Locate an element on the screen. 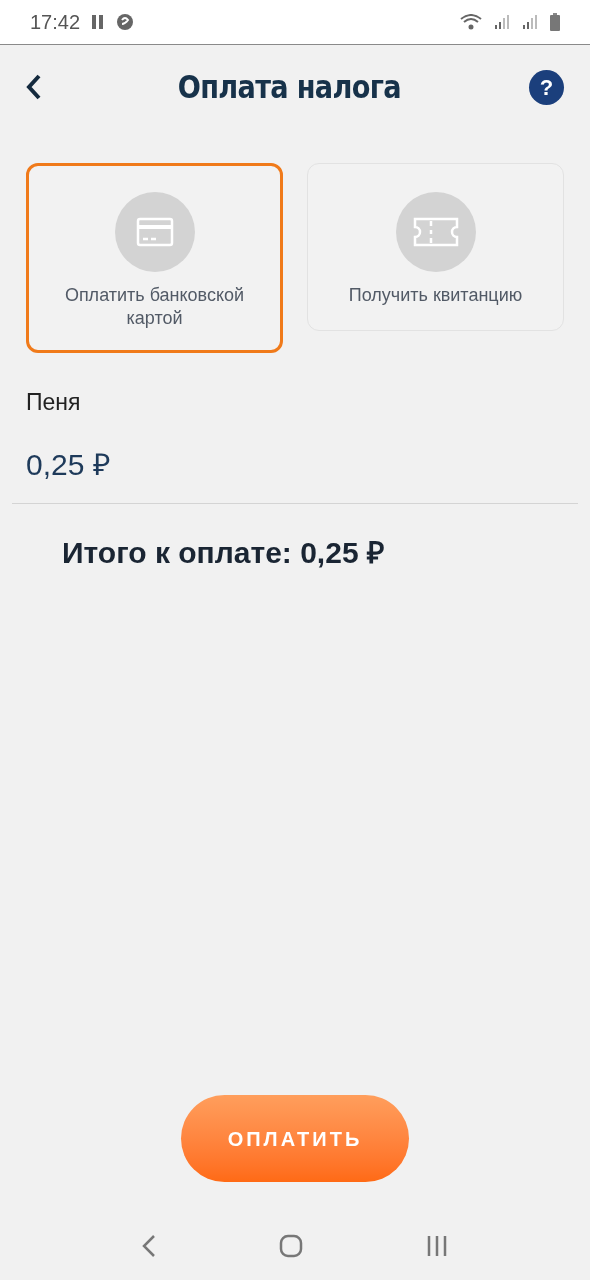 The image size is (590, 1280). payment-option-card: Получить квитанцию is located at coordinates (435, 247).